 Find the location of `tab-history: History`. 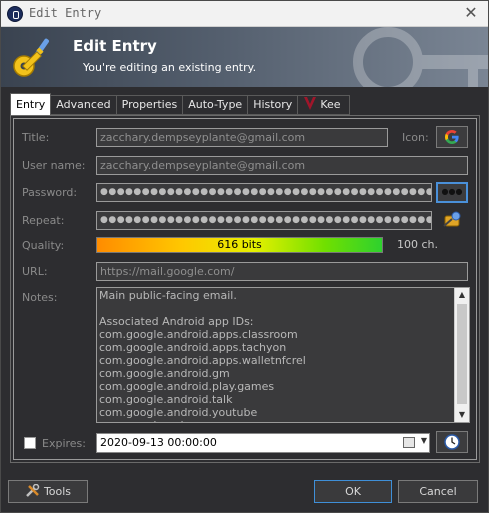

tab-history: History is located at coordinates (273, 105).